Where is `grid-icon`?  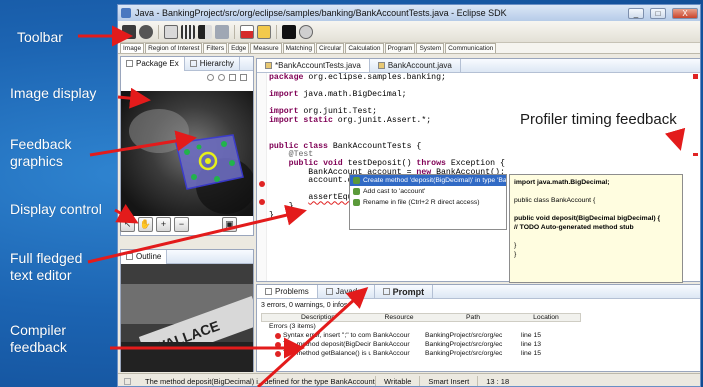
grid-icon is located at coordinates (188, 31).